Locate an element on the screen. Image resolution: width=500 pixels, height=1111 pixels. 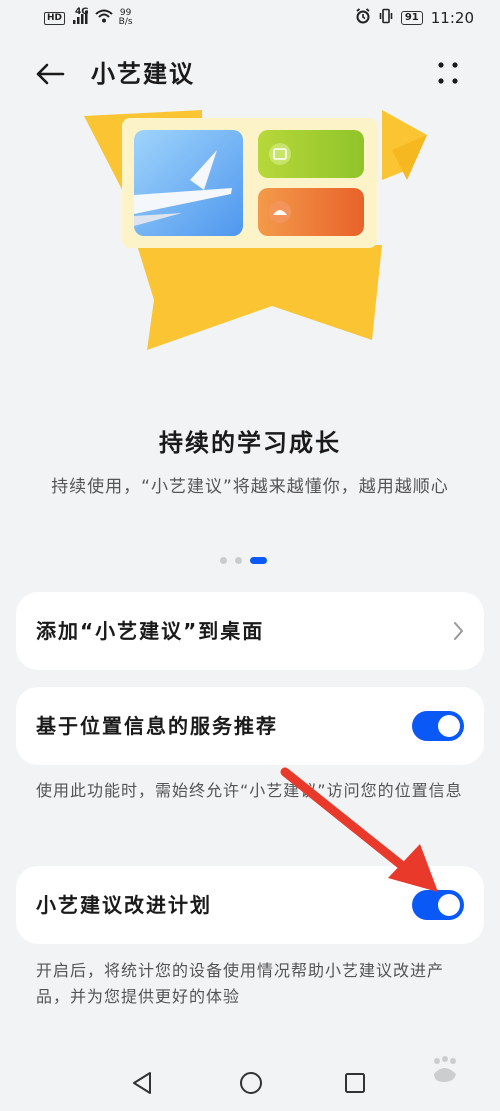
status-left: HD 4G 99 B/s is located at coordinates (88, 17).